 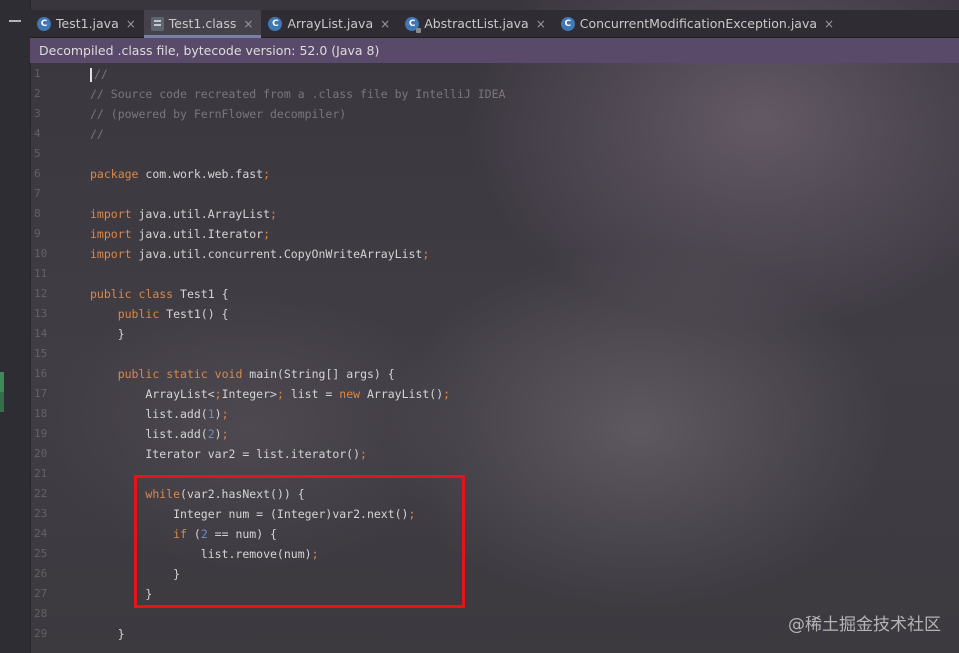 What do you see at coordinates (15, 326) in the screenshot?
I see `tool-window-rail` at bounding box center [15, 326].